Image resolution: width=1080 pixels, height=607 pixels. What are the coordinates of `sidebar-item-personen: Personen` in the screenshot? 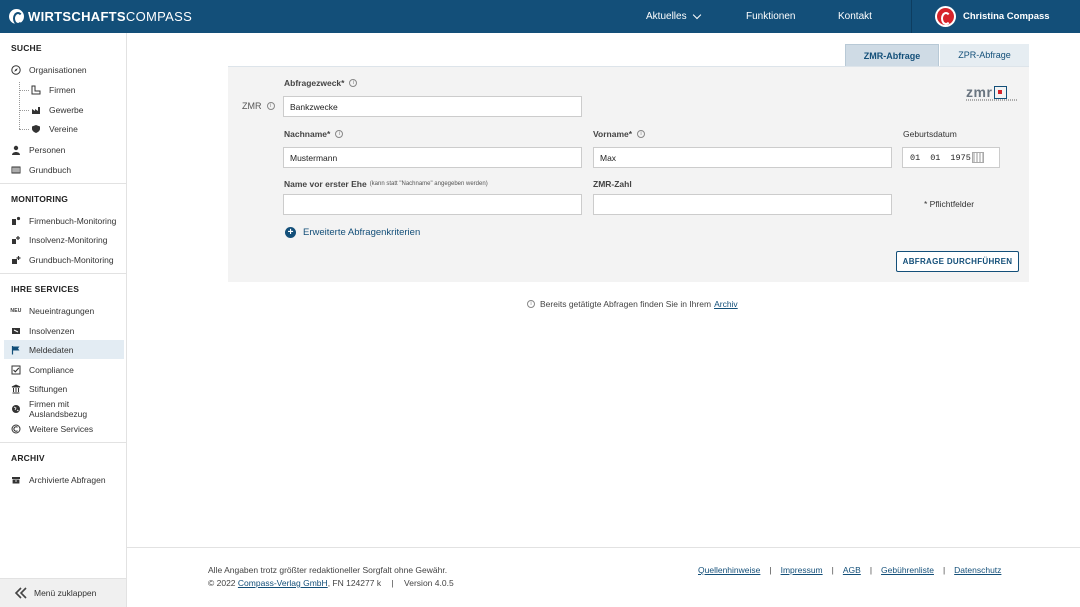 It's located at (64, 149).